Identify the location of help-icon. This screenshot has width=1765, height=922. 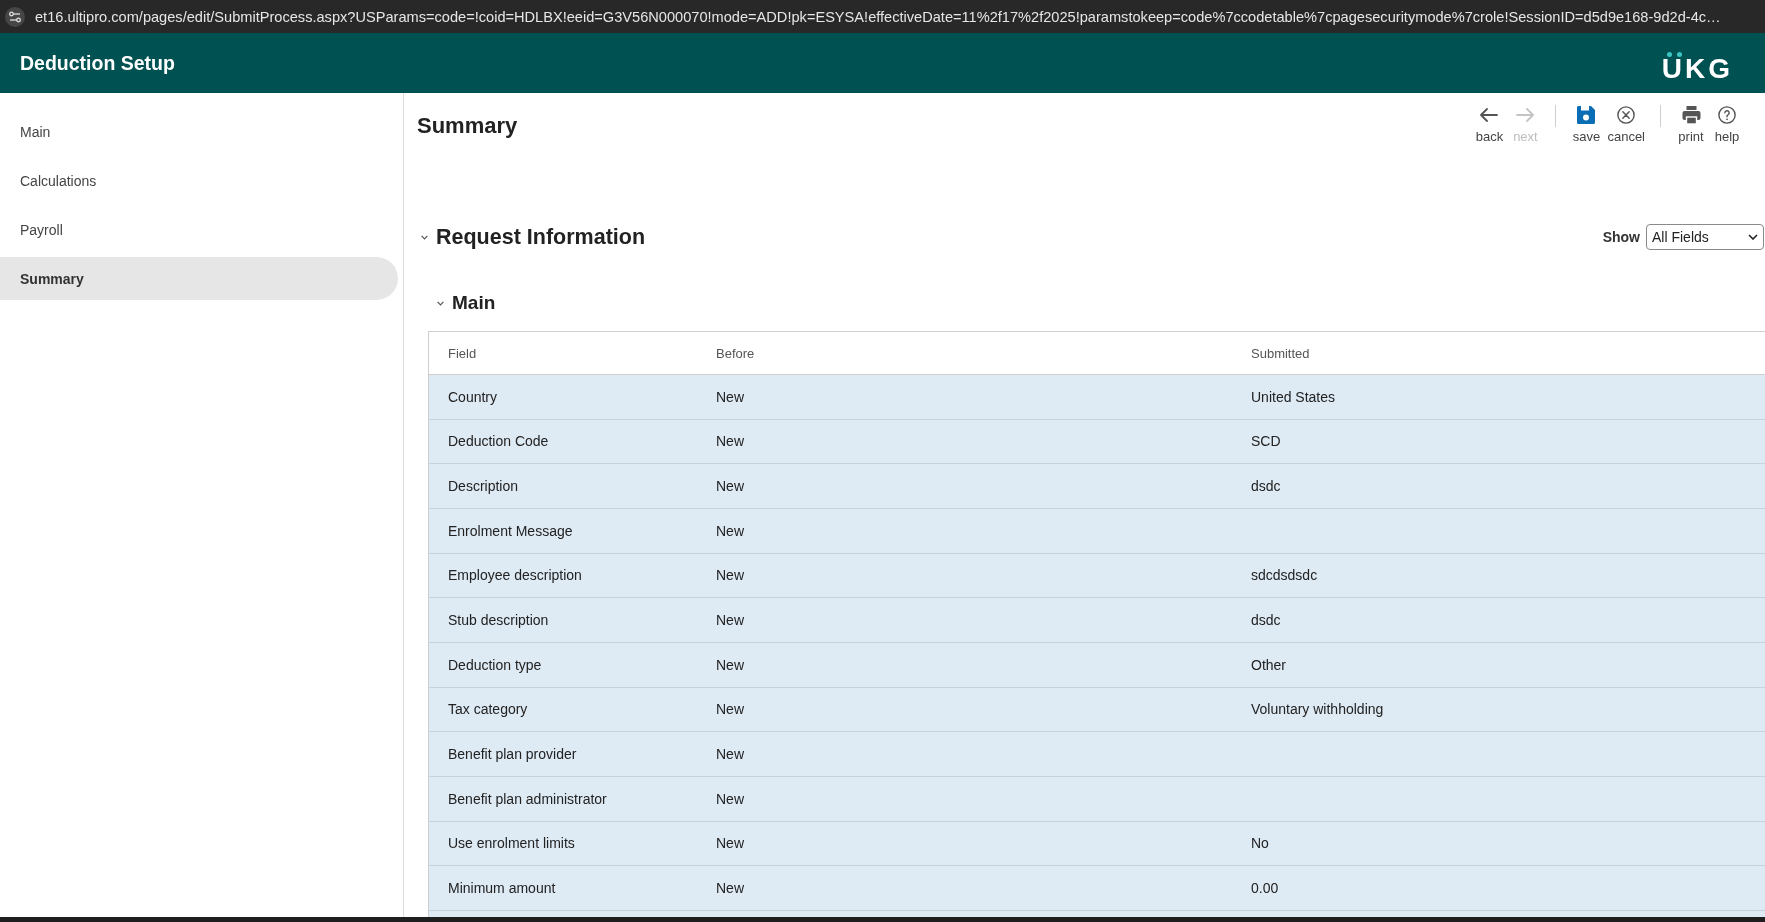
(1727, 115).